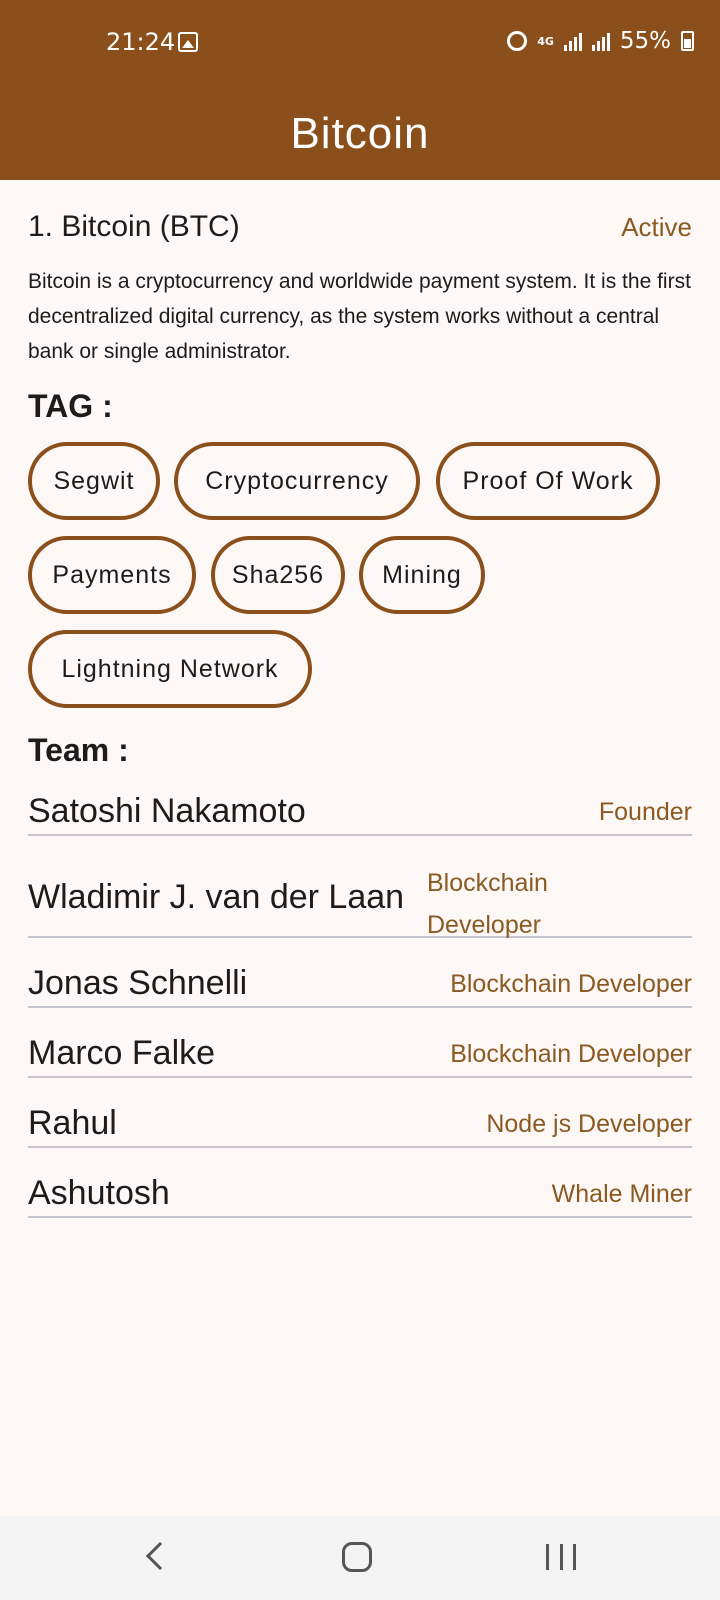 The image size is (720, 1600). I want to click on back-icon, so click(160, 1556).